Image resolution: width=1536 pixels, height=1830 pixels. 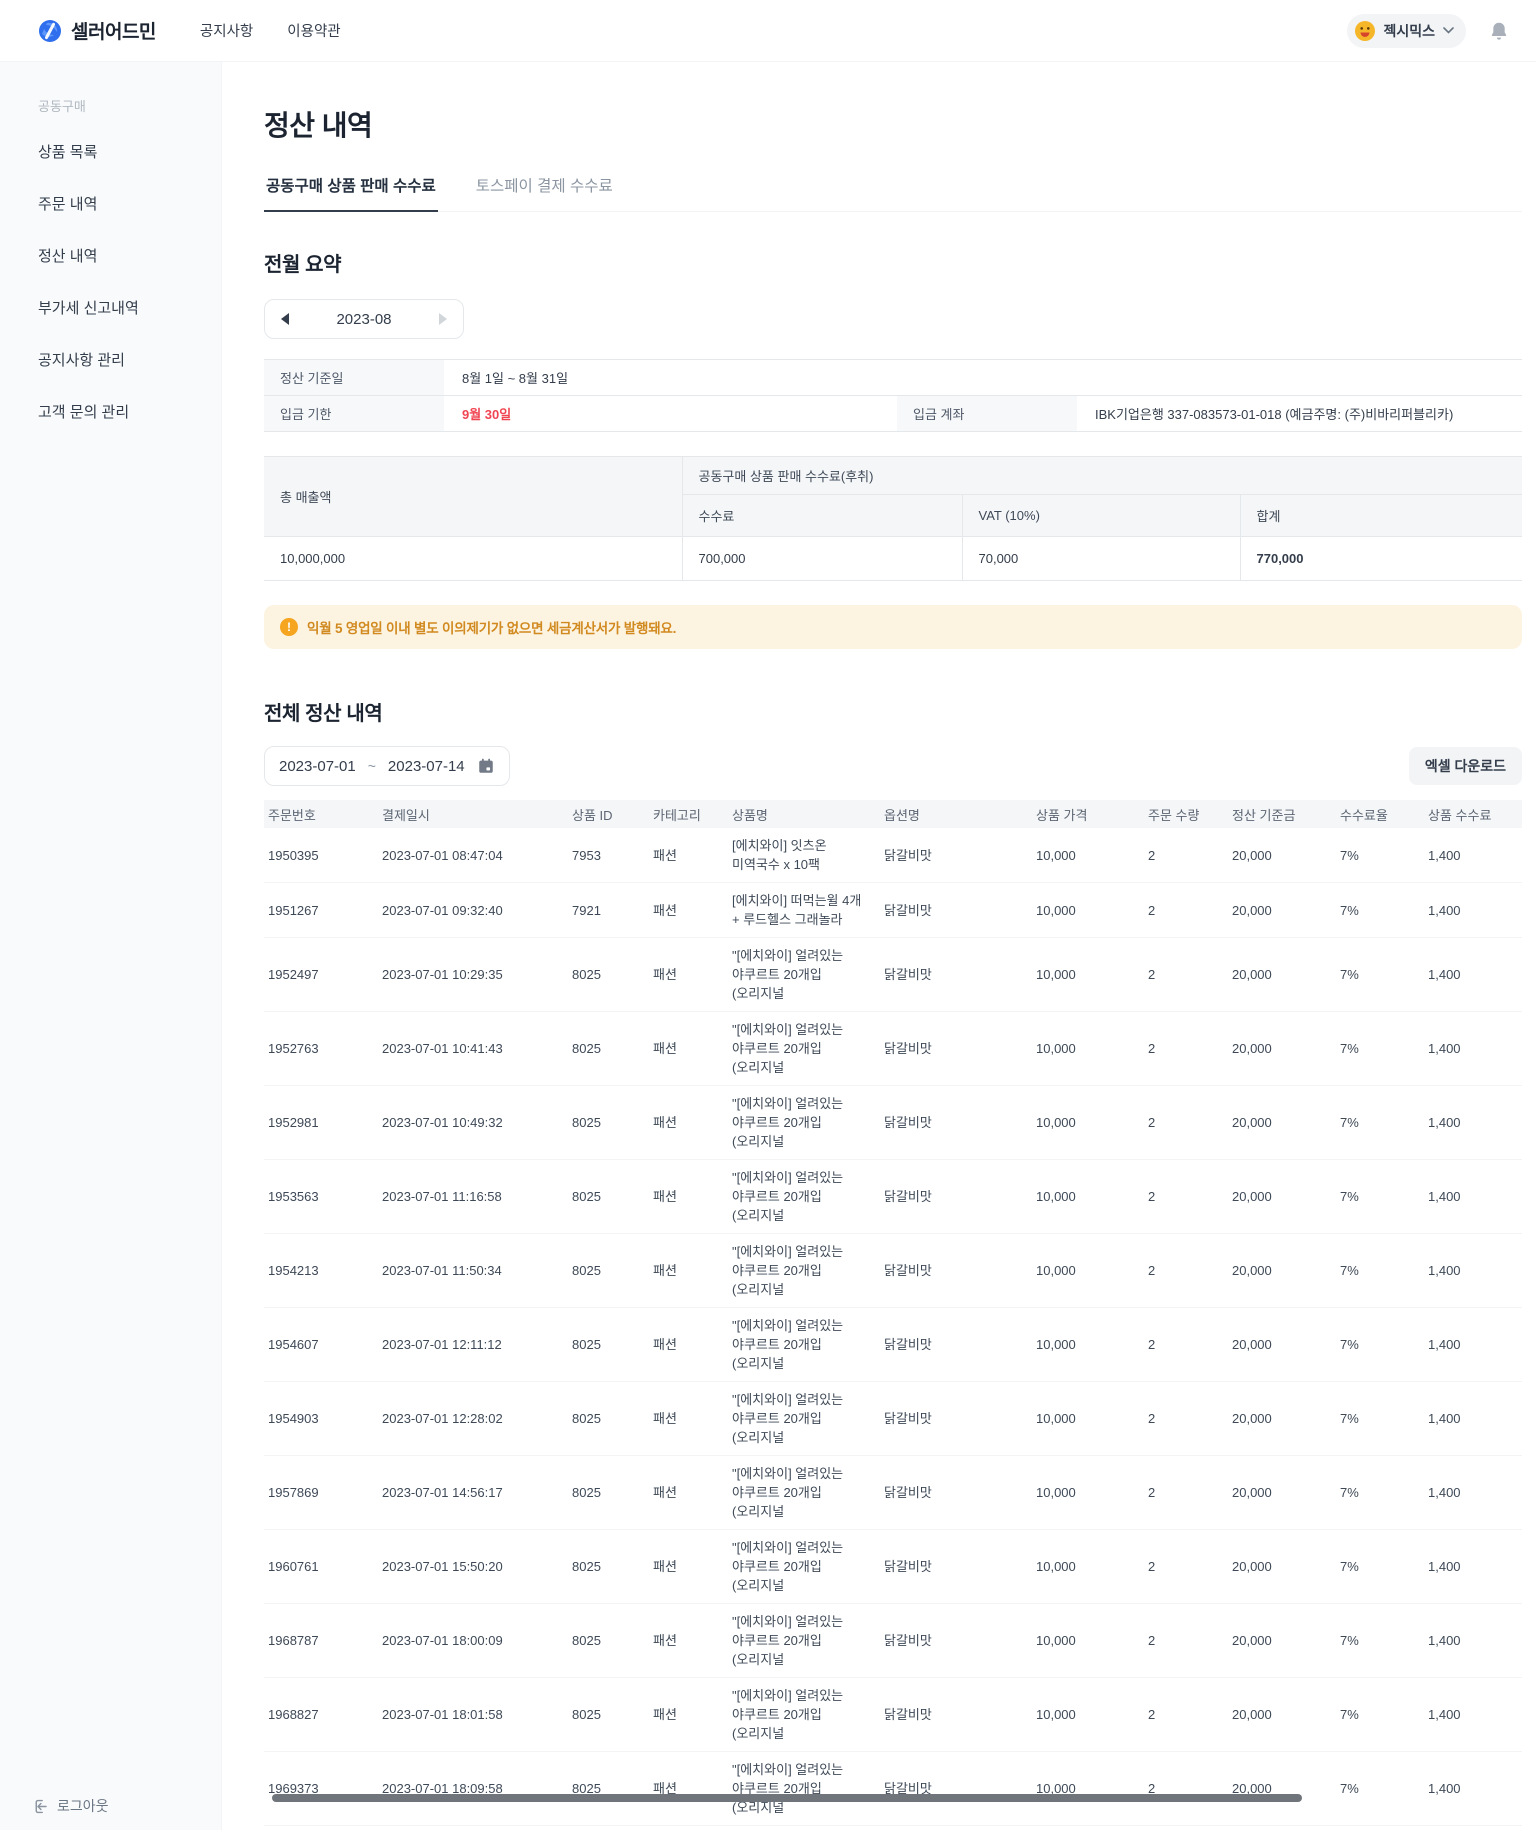 I want to click on cell-order-no: 1968787, so click(x=319, y=1640).